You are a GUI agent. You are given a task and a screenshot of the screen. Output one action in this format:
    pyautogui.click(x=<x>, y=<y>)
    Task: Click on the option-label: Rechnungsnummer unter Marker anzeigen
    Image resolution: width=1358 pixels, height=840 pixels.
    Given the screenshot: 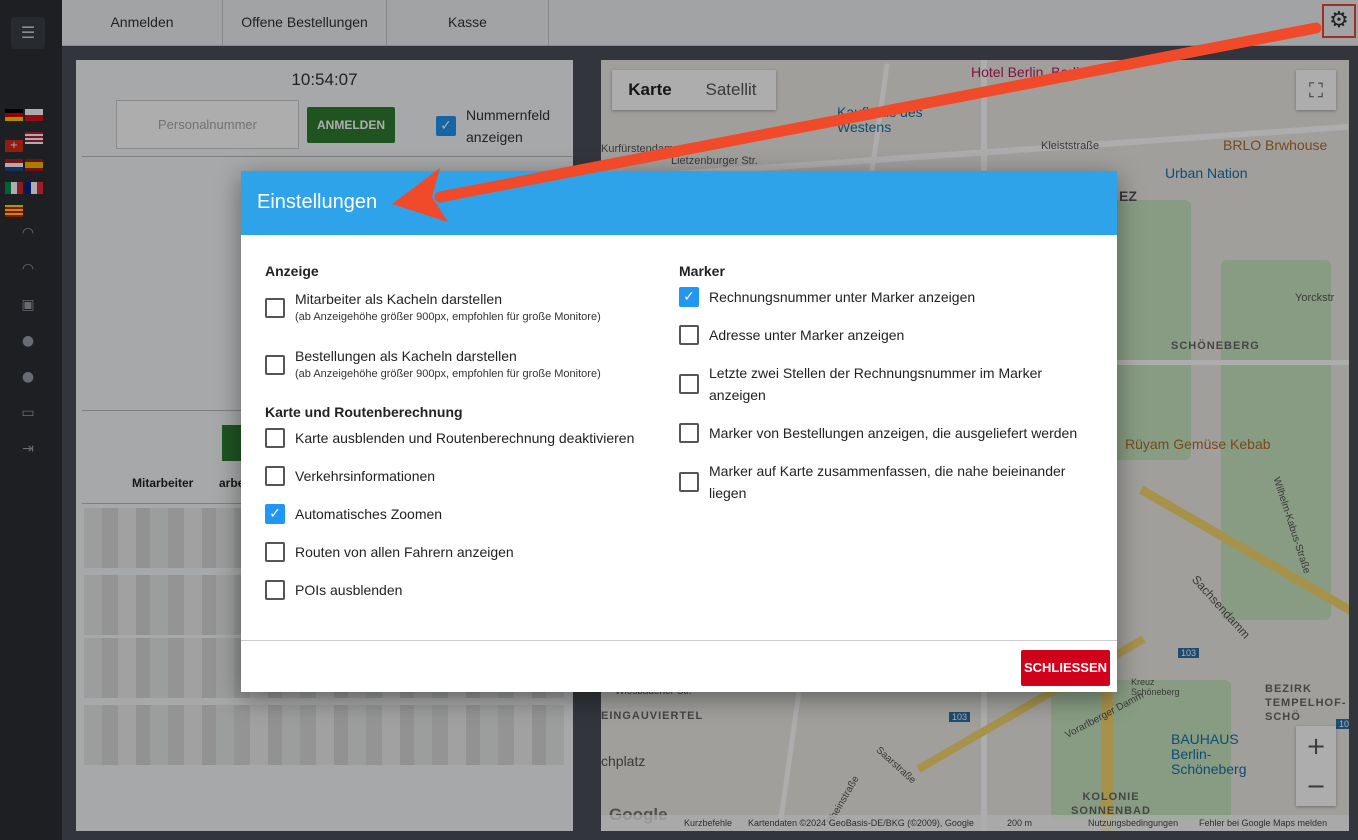 What is the action you would take?
    pyautogui.click(x=842, y=297)
    